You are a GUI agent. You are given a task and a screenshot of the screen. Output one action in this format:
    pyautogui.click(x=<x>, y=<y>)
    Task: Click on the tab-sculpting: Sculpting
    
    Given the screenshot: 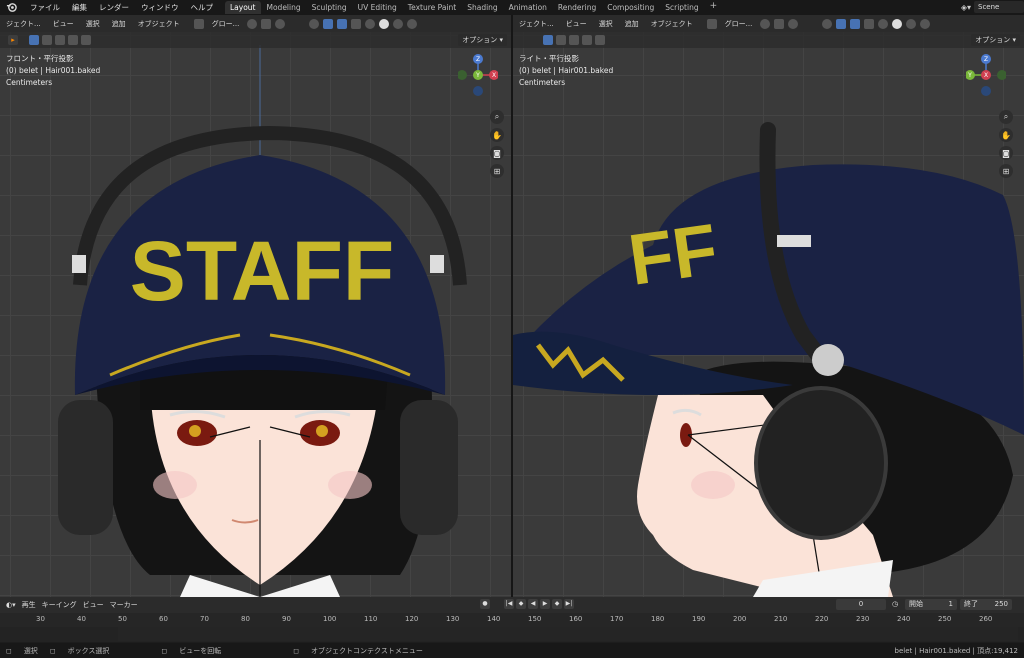 What is the action you would take?
    pyautogui.click(x=329, y=7)
    